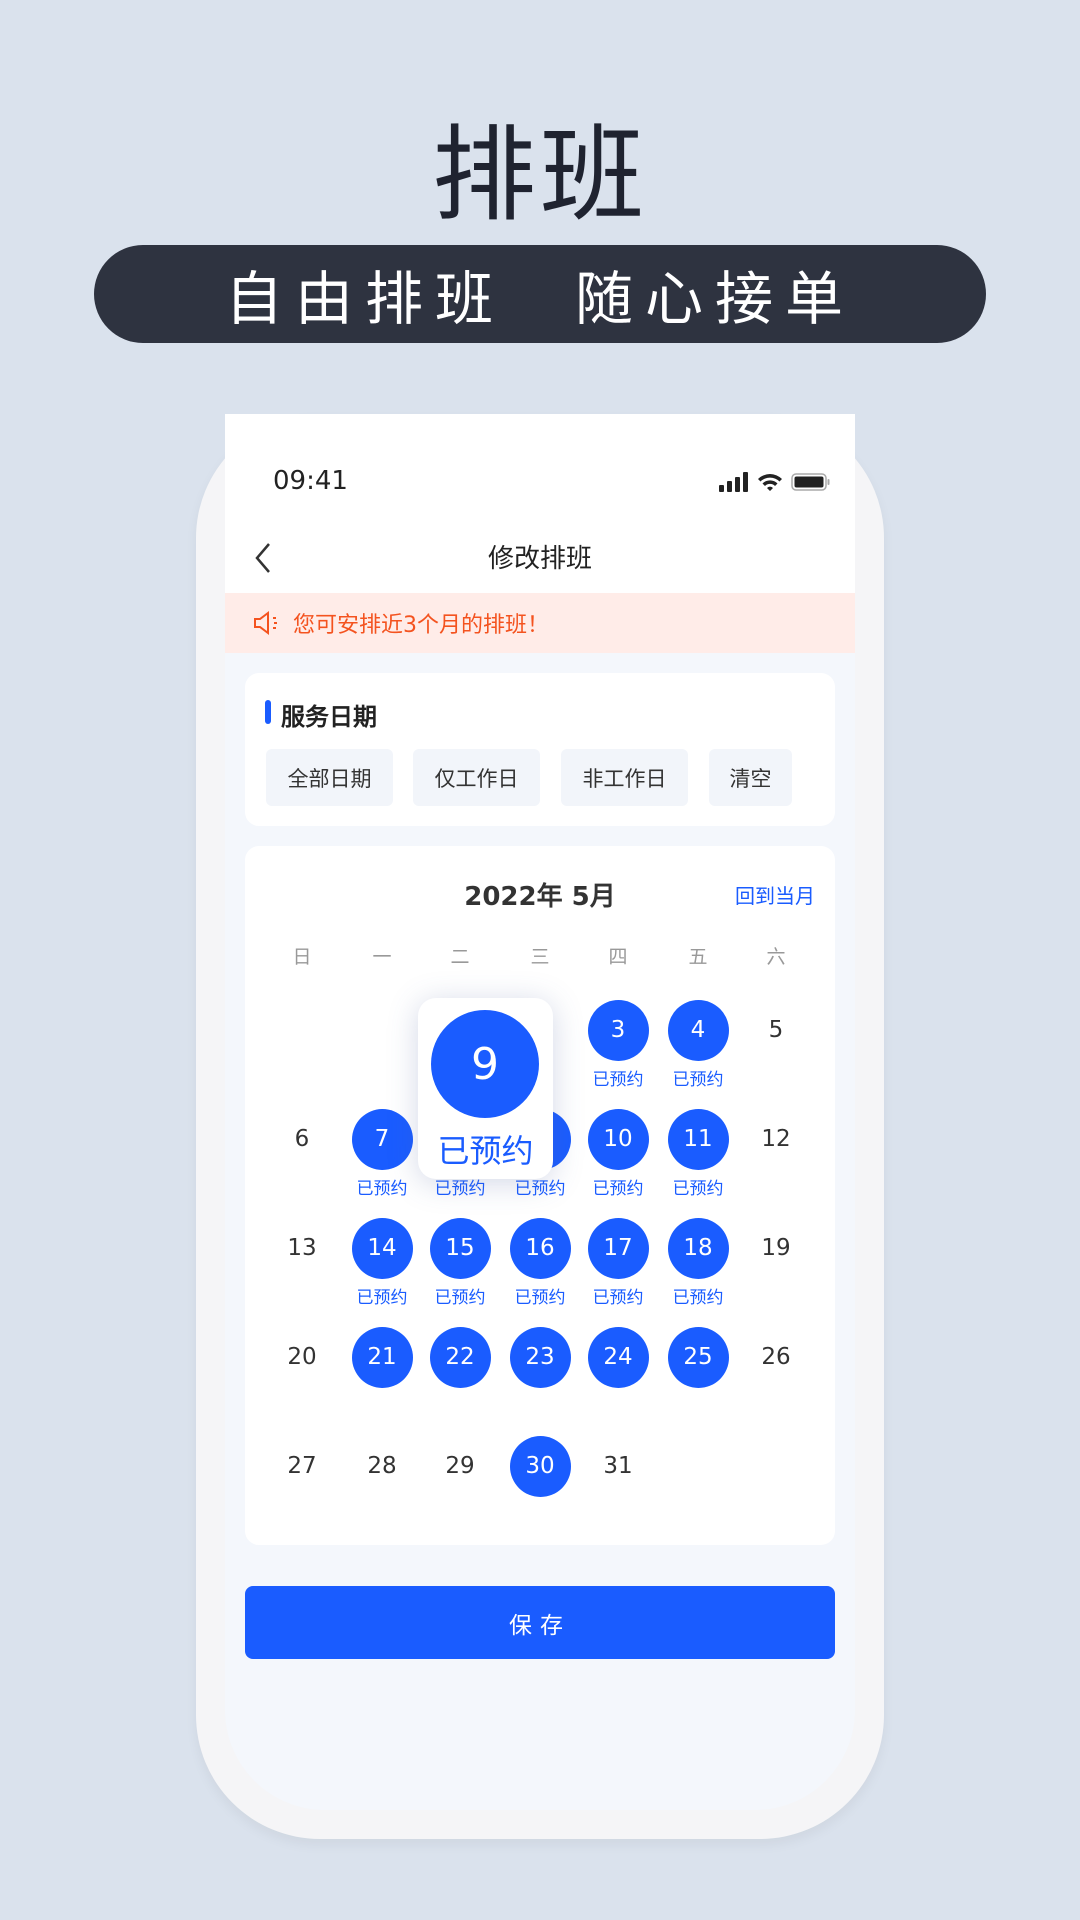 Image resolution: width=1080 pixels, height=1920 pixels. Describe the element at coordinates (618, 1357) in the screenshot. I see `calendar-day: 24` at that location.